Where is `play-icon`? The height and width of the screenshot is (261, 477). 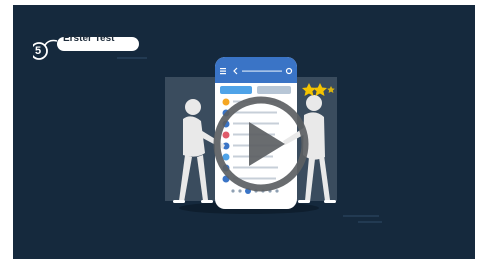
play-icon is located at coordinates (261, 144).